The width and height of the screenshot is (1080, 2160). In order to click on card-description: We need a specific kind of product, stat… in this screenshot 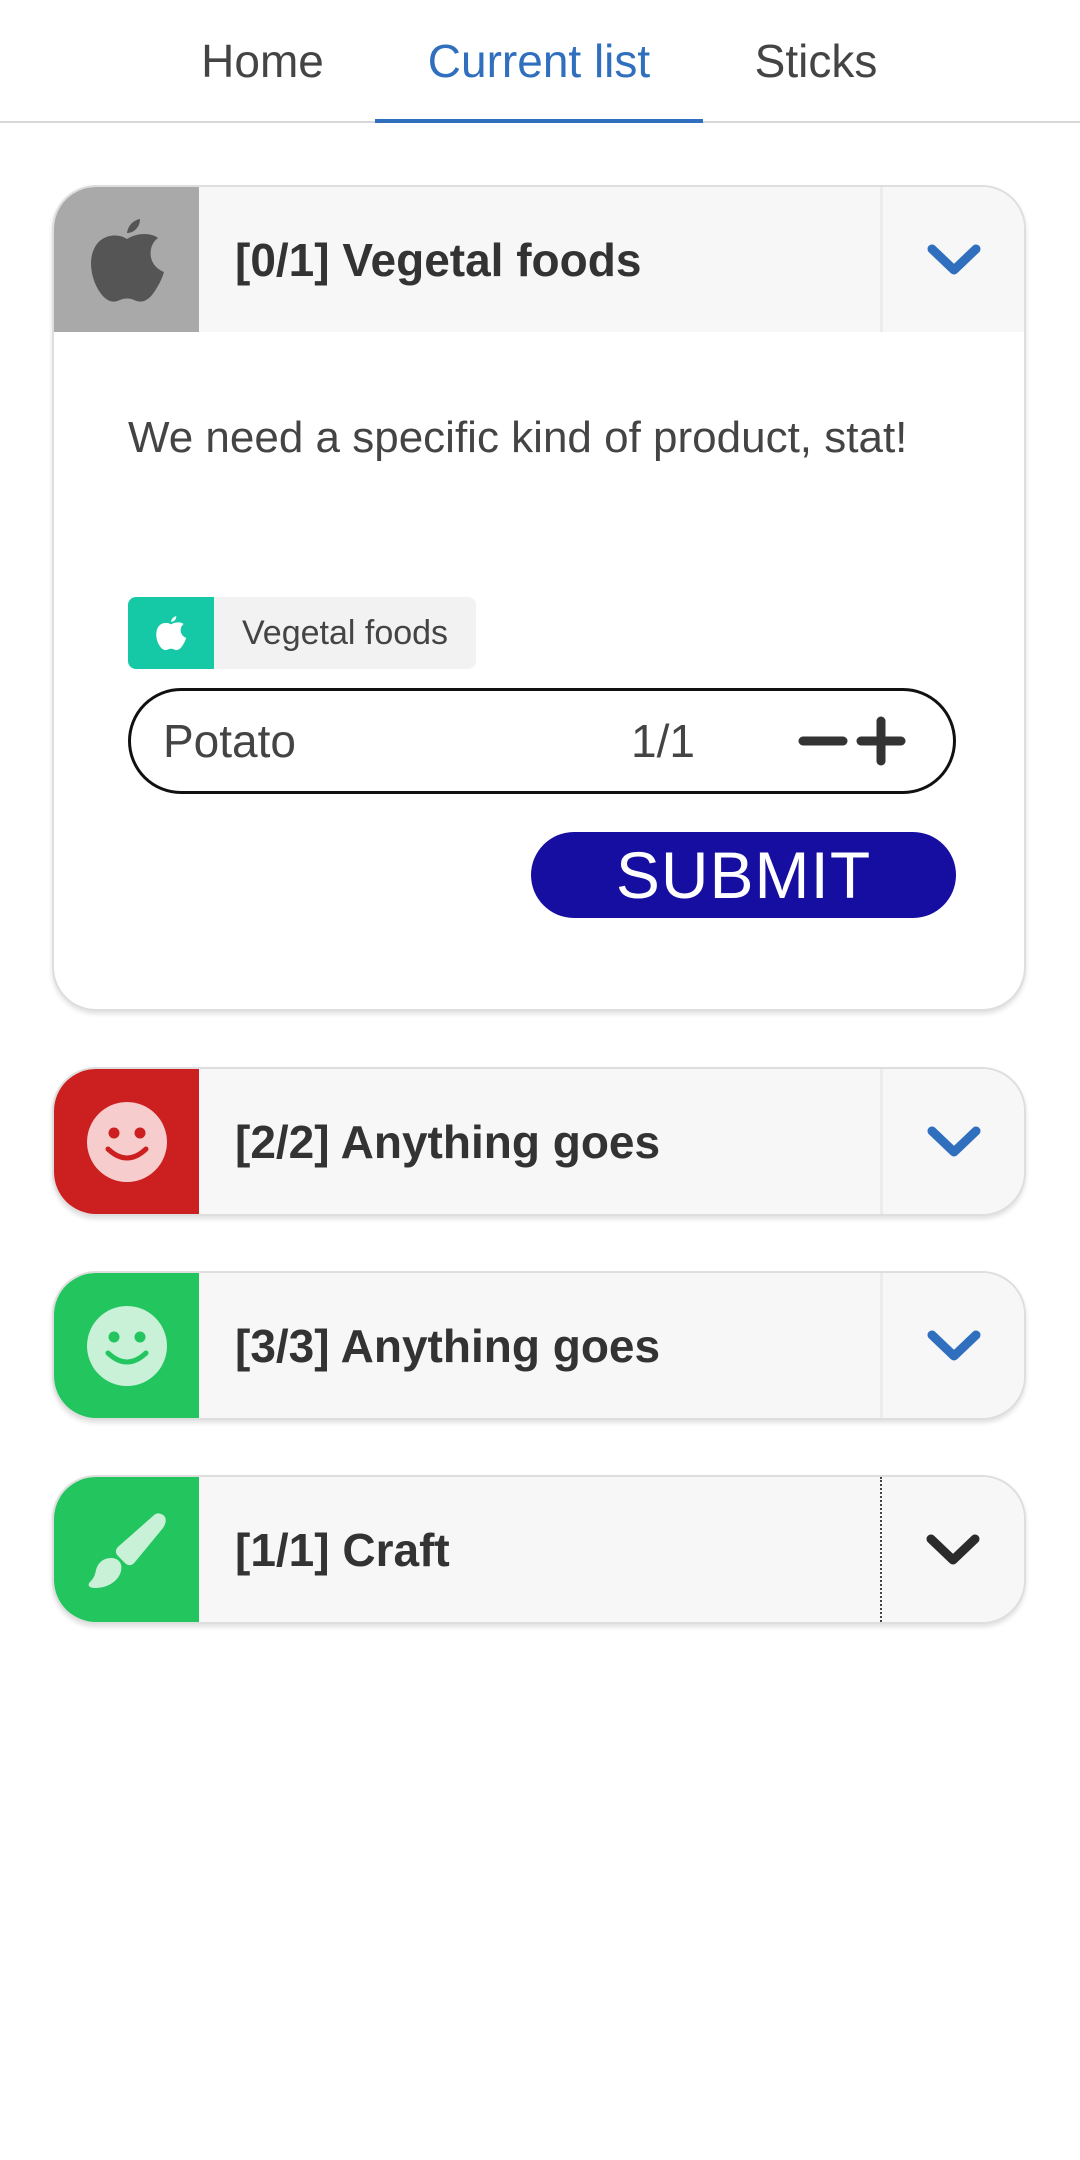, I will do `click(518, 437)`.